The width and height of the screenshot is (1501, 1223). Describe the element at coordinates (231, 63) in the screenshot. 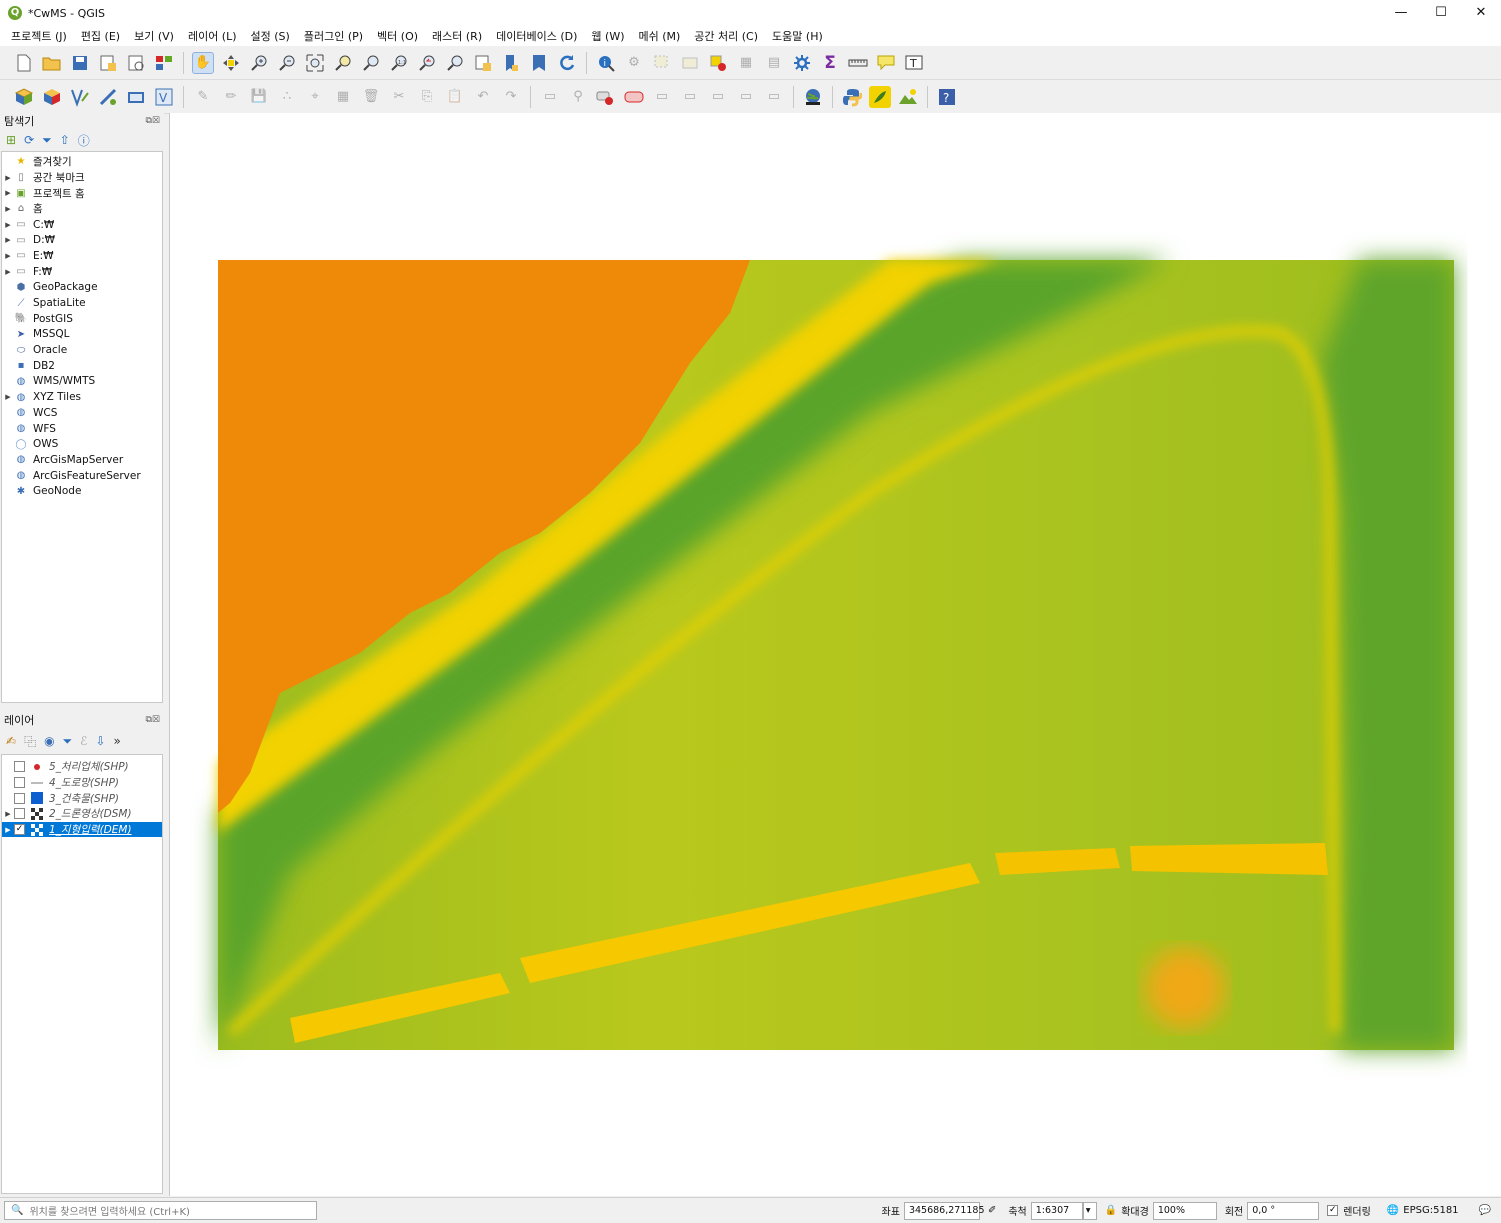

I see `pan-to-selection-icon` at that location.